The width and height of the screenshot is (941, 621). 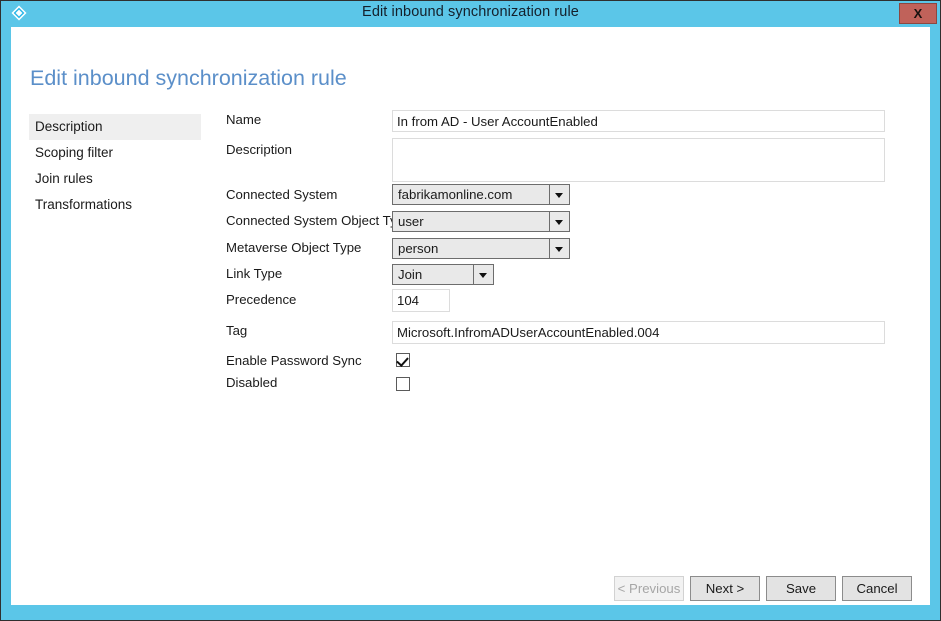 What do you see at coordinates (319, 220) in the screenshot?
I see `connected-system-object-type-label: Connected System Object Type` at bounding box center [319, 220].